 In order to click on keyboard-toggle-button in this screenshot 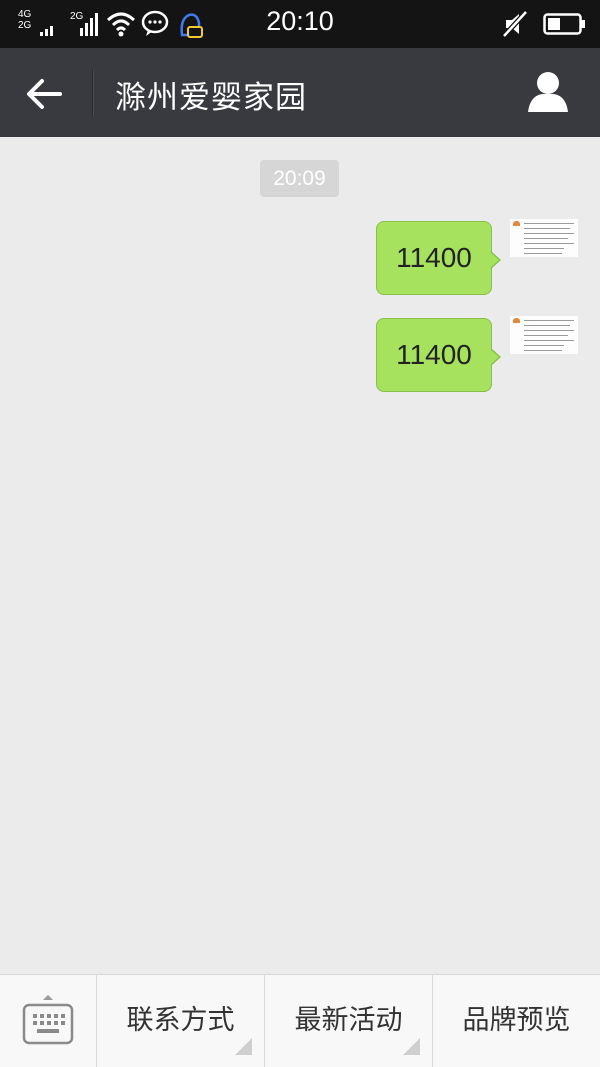, I will do `click(48, 1021)`.